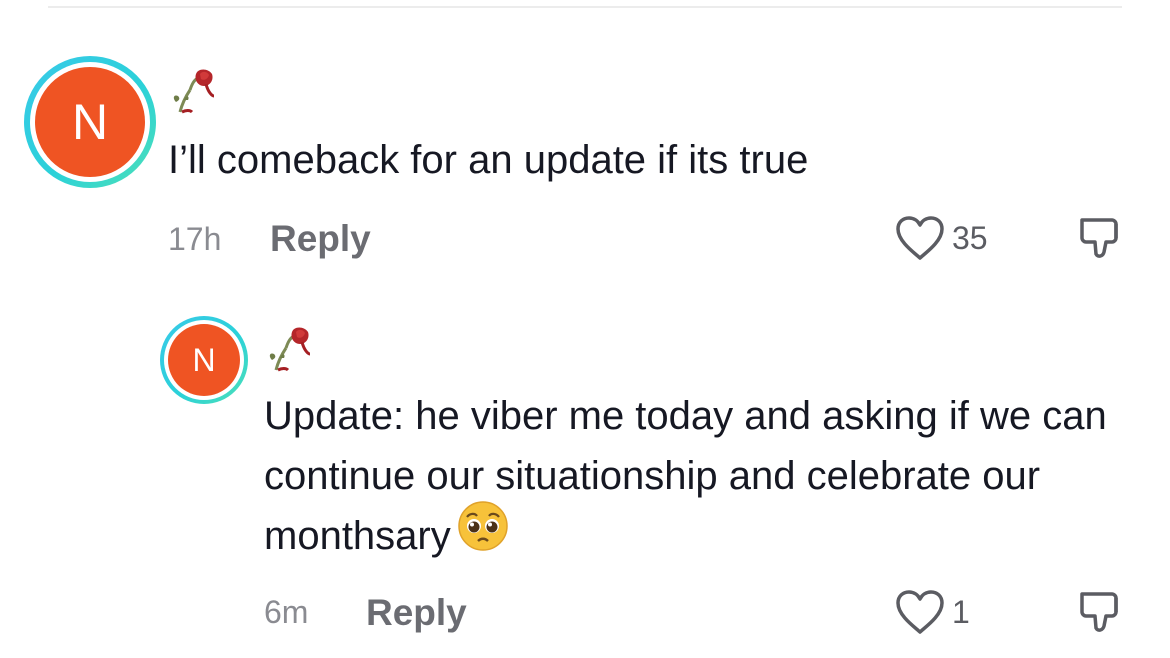 Image resolution: width=1170 pixels, height=658 pixels. I want to click on reply-to-reply-button: Reply, so click(416, 613).